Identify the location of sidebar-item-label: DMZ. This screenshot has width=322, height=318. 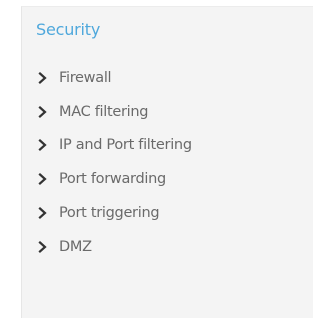
(75, 246).